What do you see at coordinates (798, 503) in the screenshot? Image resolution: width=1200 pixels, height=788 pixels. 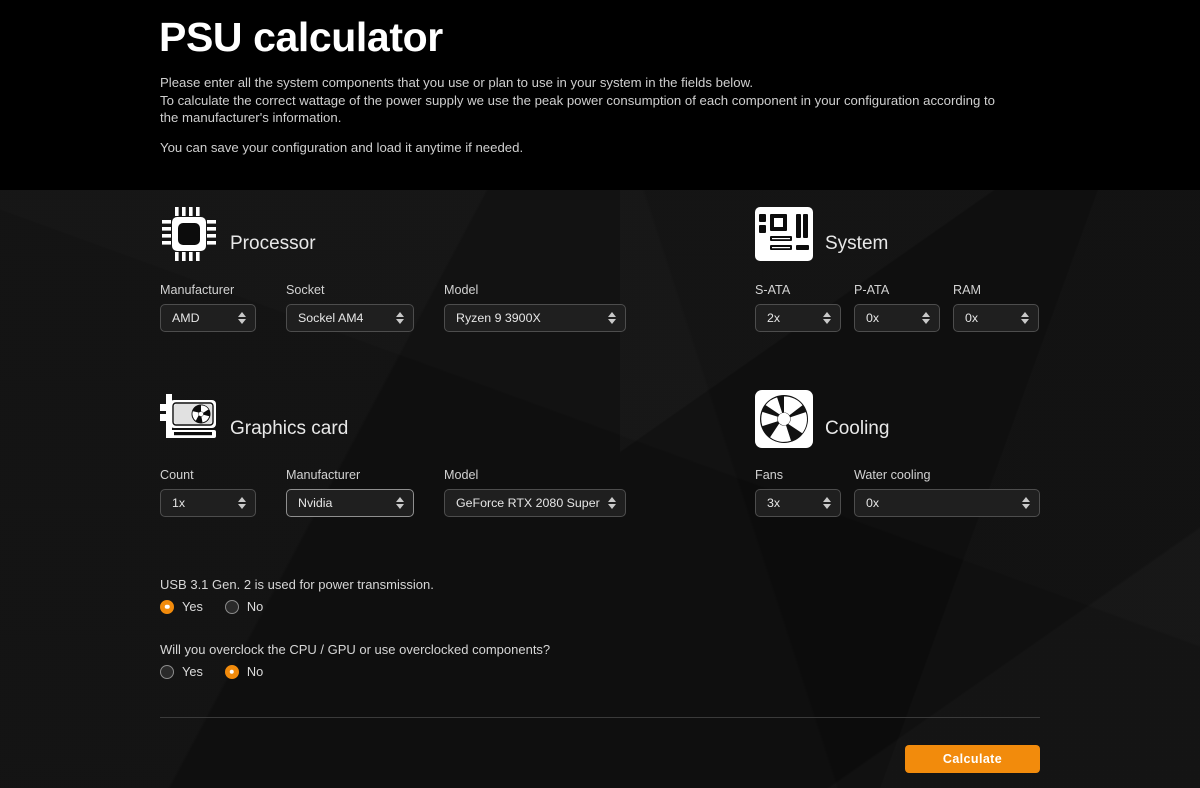 I see `select-cooling-fans: 3x` at bounding box center [798, 503].